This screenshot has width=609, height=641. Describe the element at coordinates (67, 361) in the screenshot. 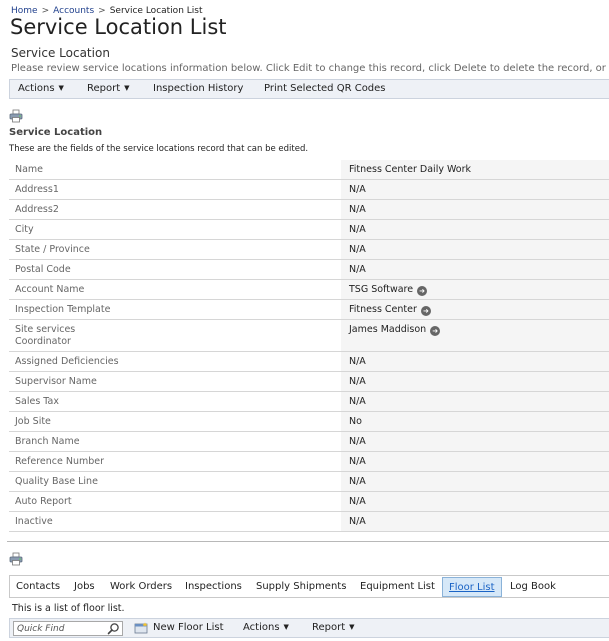

I see `field-label: Assigned Deficiencies` at that location.